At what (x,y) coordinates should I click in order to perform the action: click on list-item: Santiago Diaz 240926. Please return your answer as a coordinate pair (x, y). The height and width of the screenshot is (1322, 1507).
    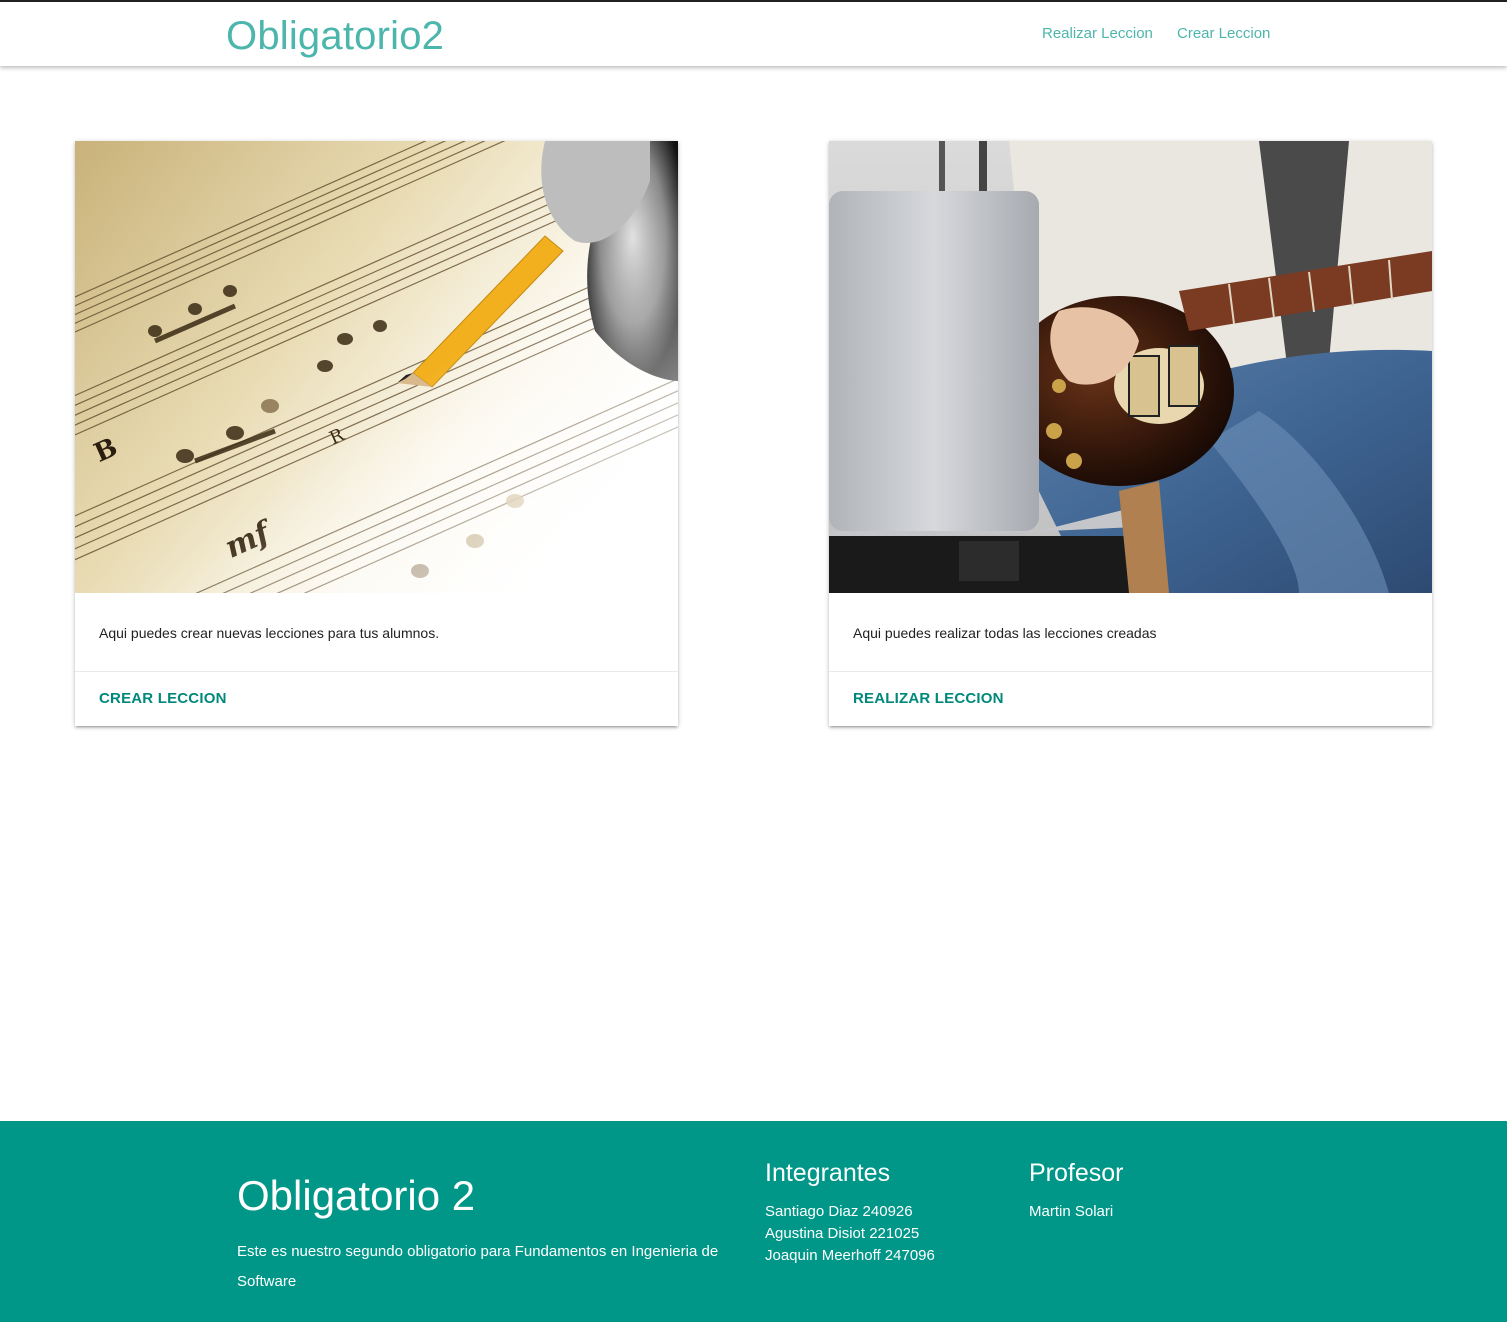
    Looking at the image, I should click on (839, 1211).